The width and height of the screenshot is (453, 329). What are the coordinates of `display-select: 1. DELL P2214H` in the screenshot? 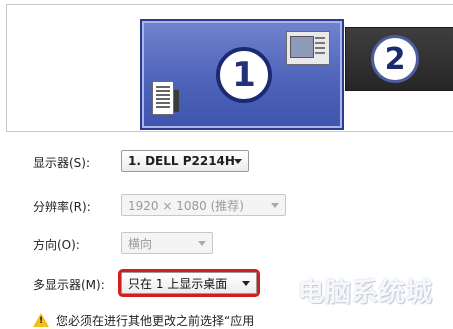 It's located at (185, 161).